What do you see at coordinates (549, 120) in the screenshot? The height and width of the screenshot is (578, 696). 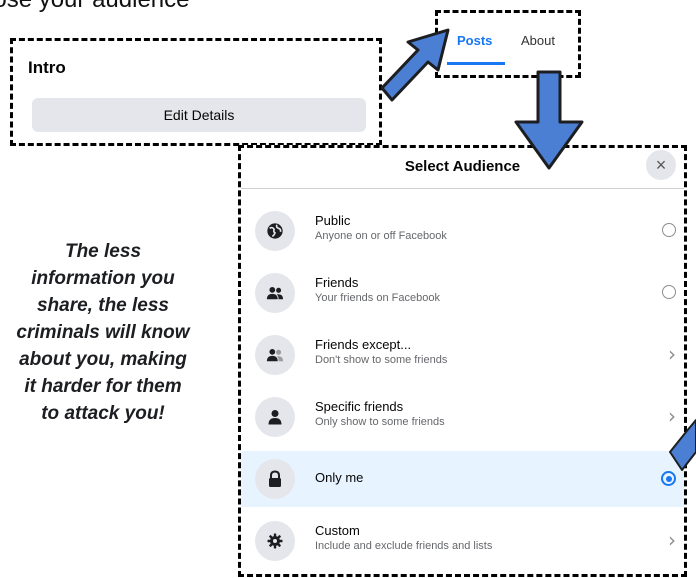 I see `arrow-to-dialog` at bounding box center [549, 120].